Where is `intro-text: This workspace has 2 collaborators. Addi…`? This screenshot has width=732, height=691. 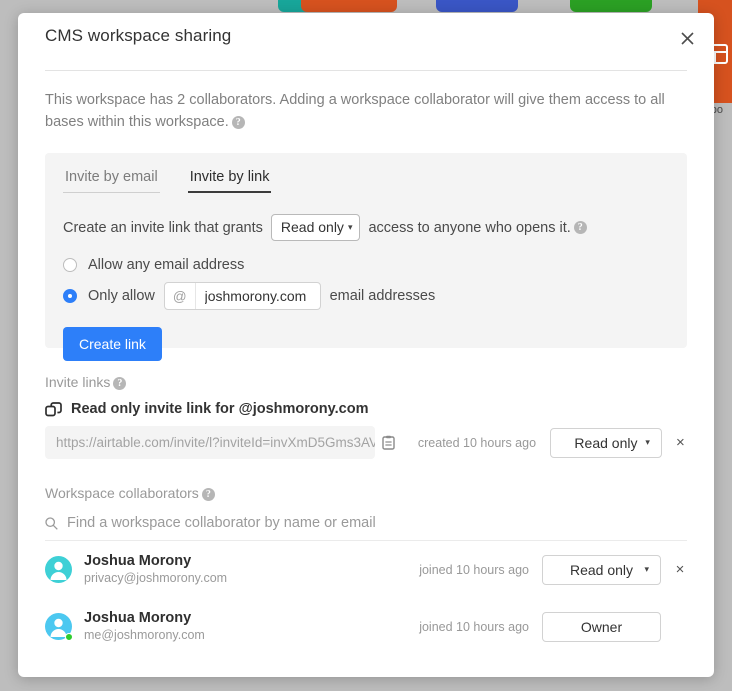
intro-text: This workspace has 2 collaborators. Addi… is located at coordinates (355, 111).